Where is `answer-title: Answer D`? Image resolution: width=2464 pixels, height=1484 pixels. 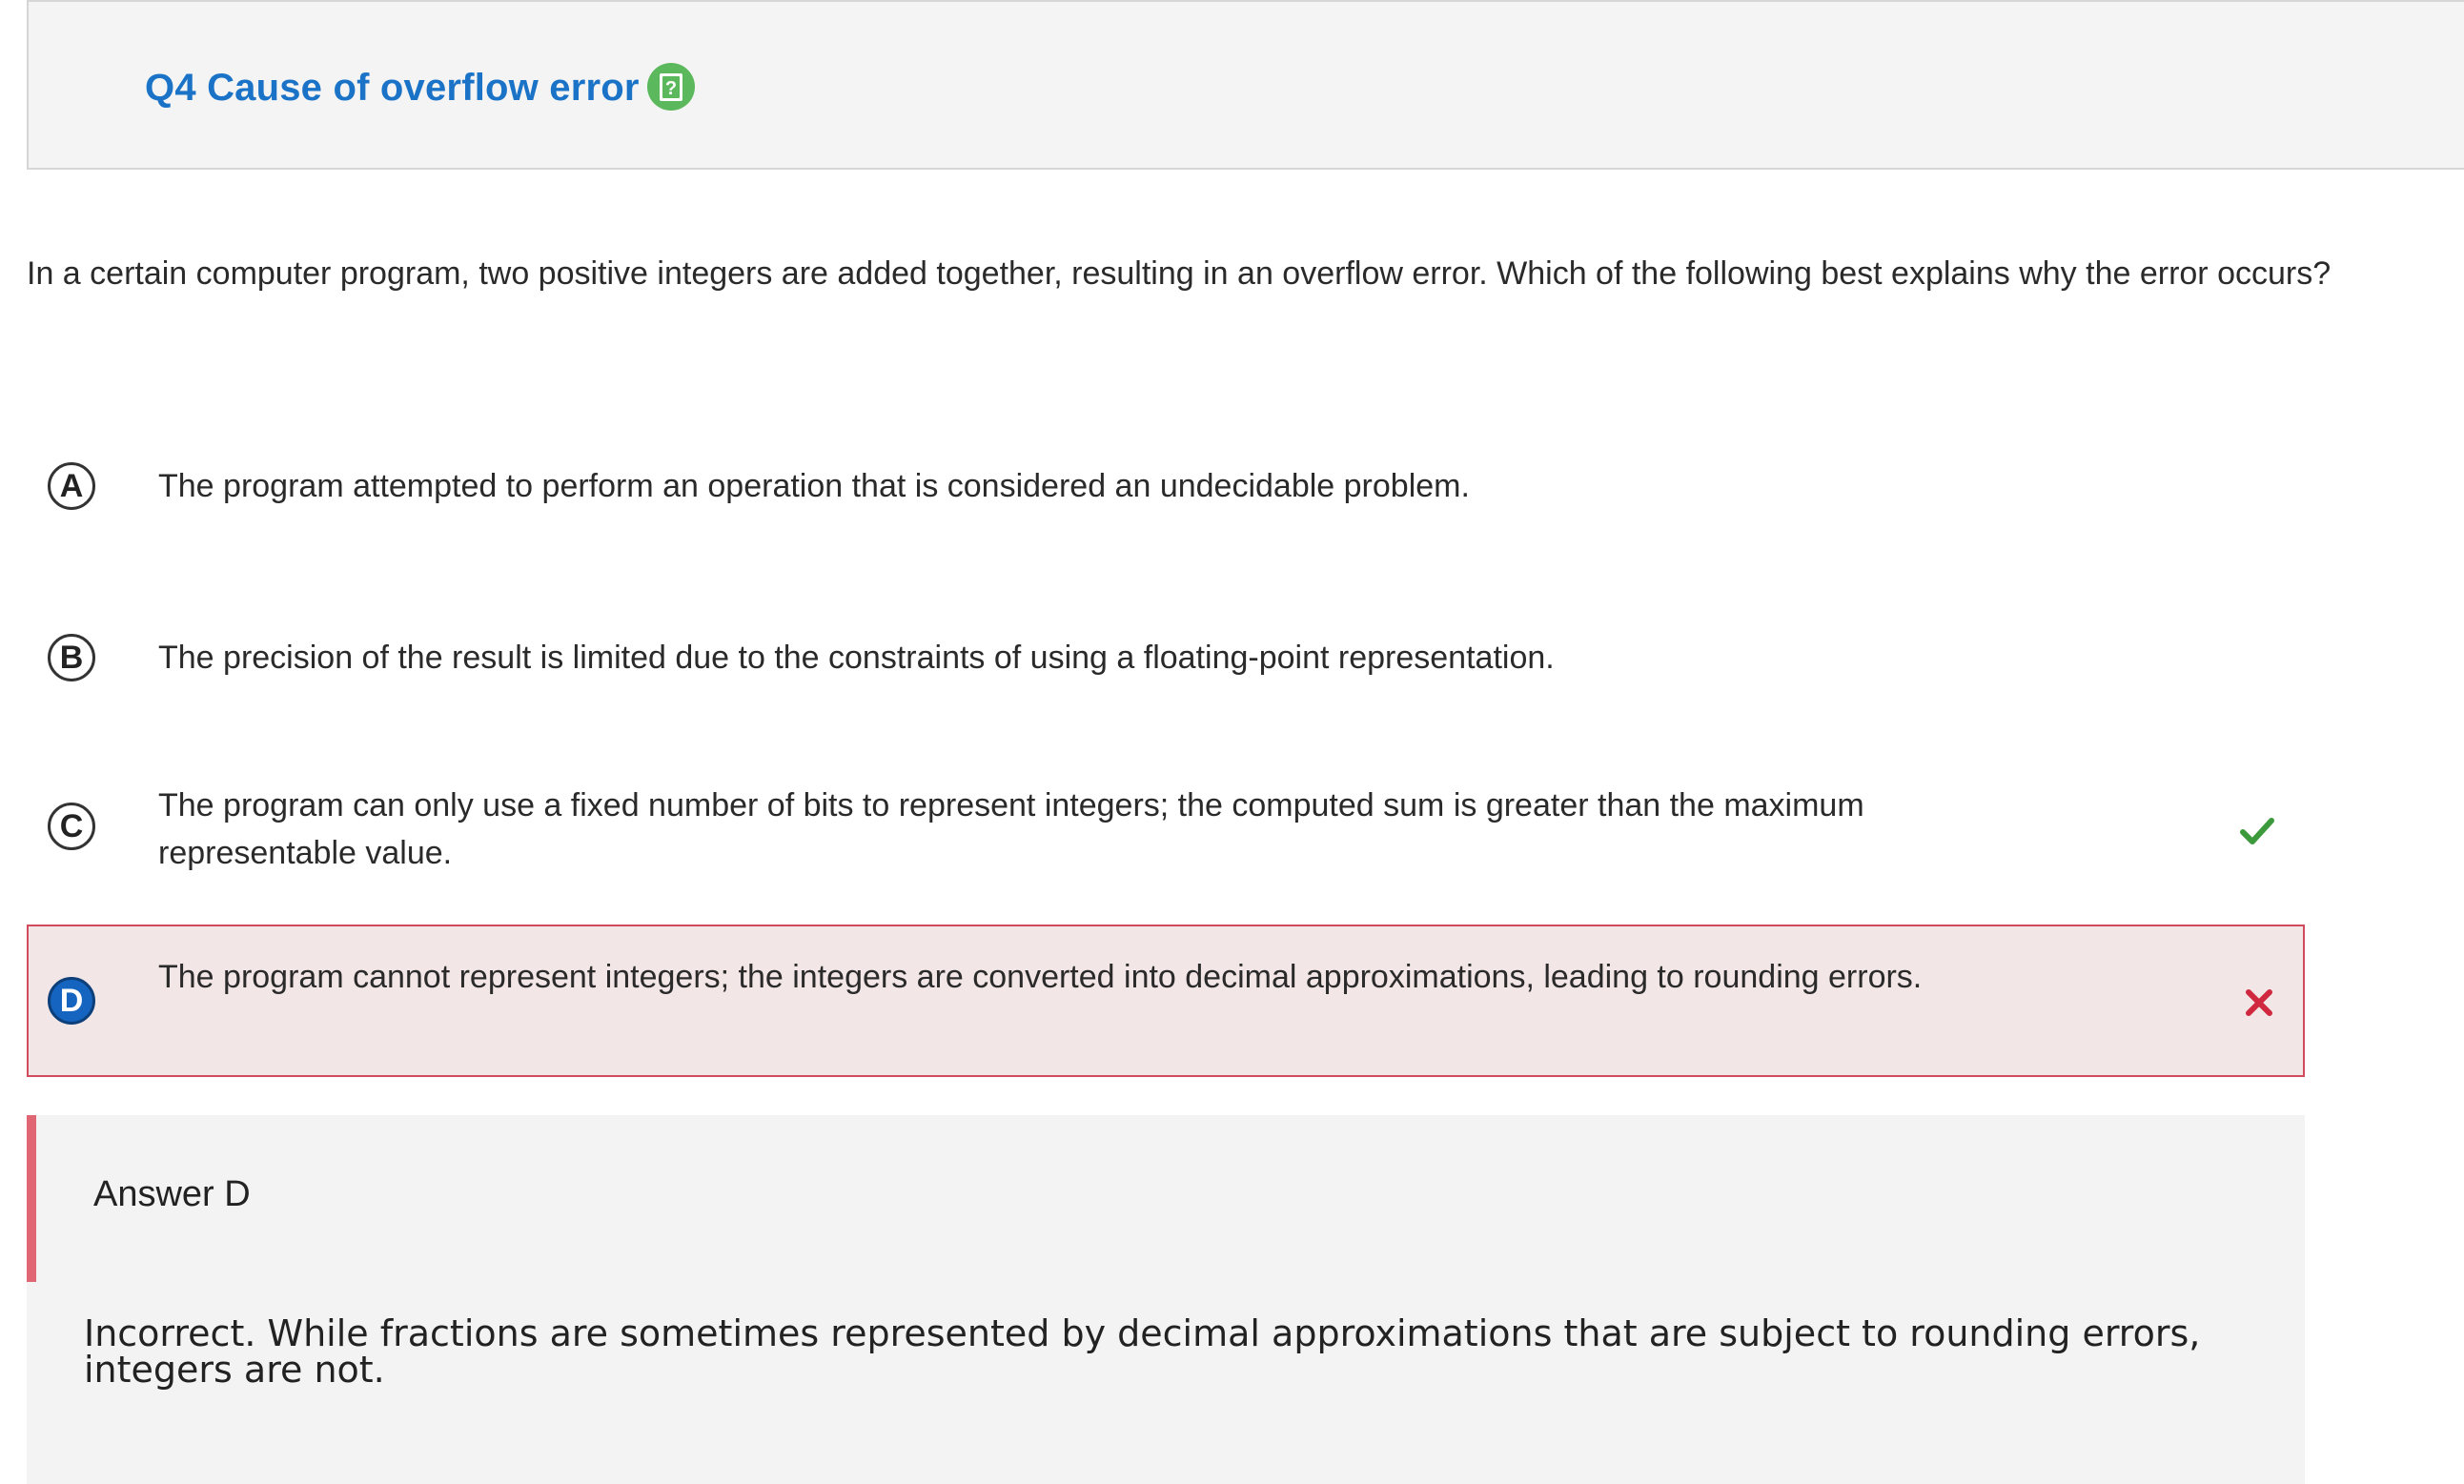
answer-title: Answer D is located at coordinates (172, 1194).